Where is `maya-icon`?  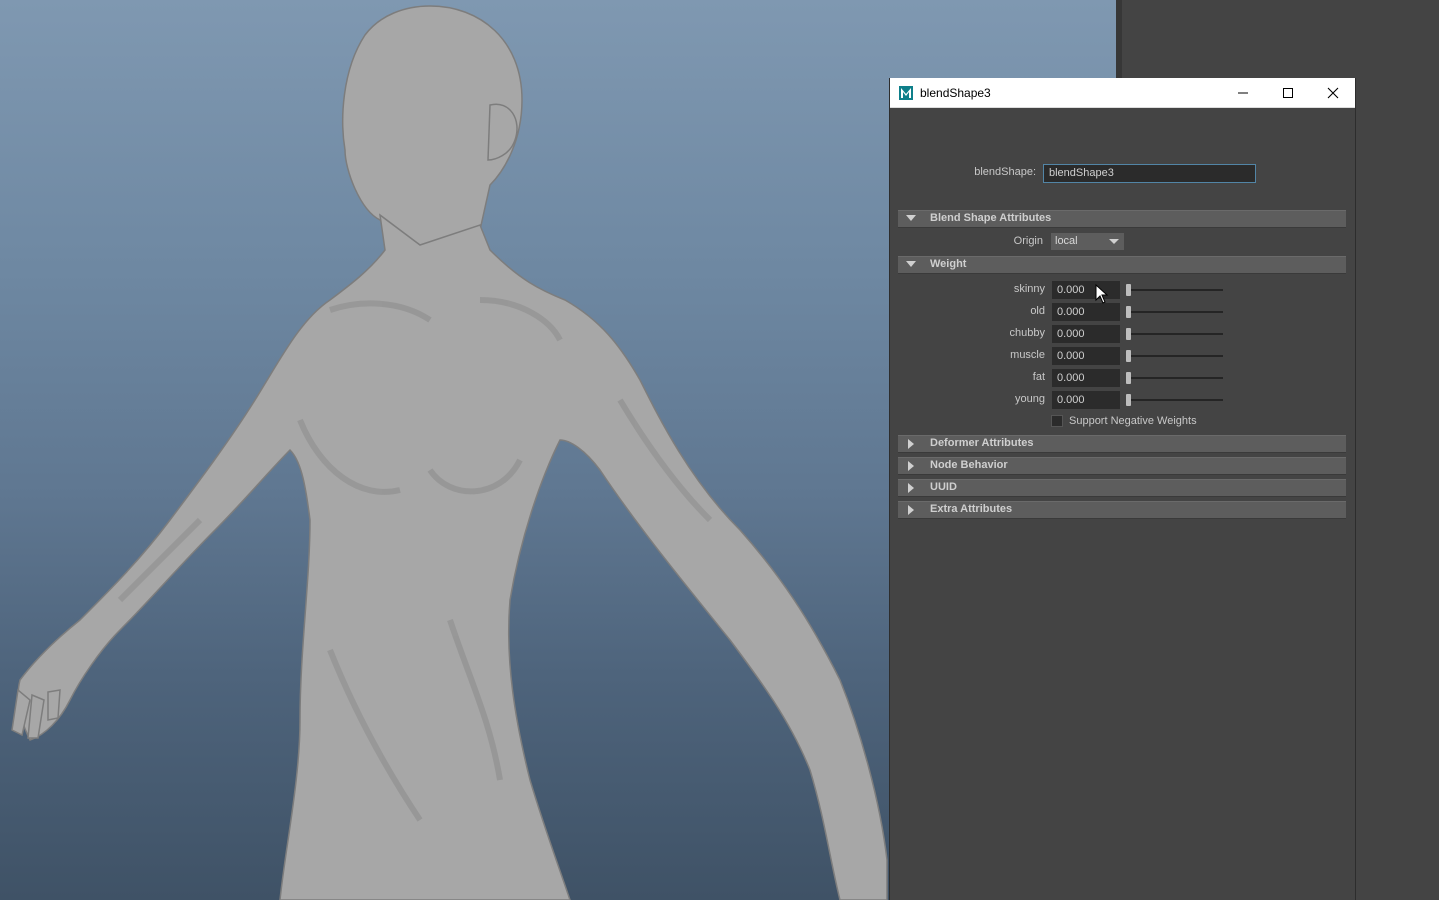
maya-icon is located at coordinates (906, 93).